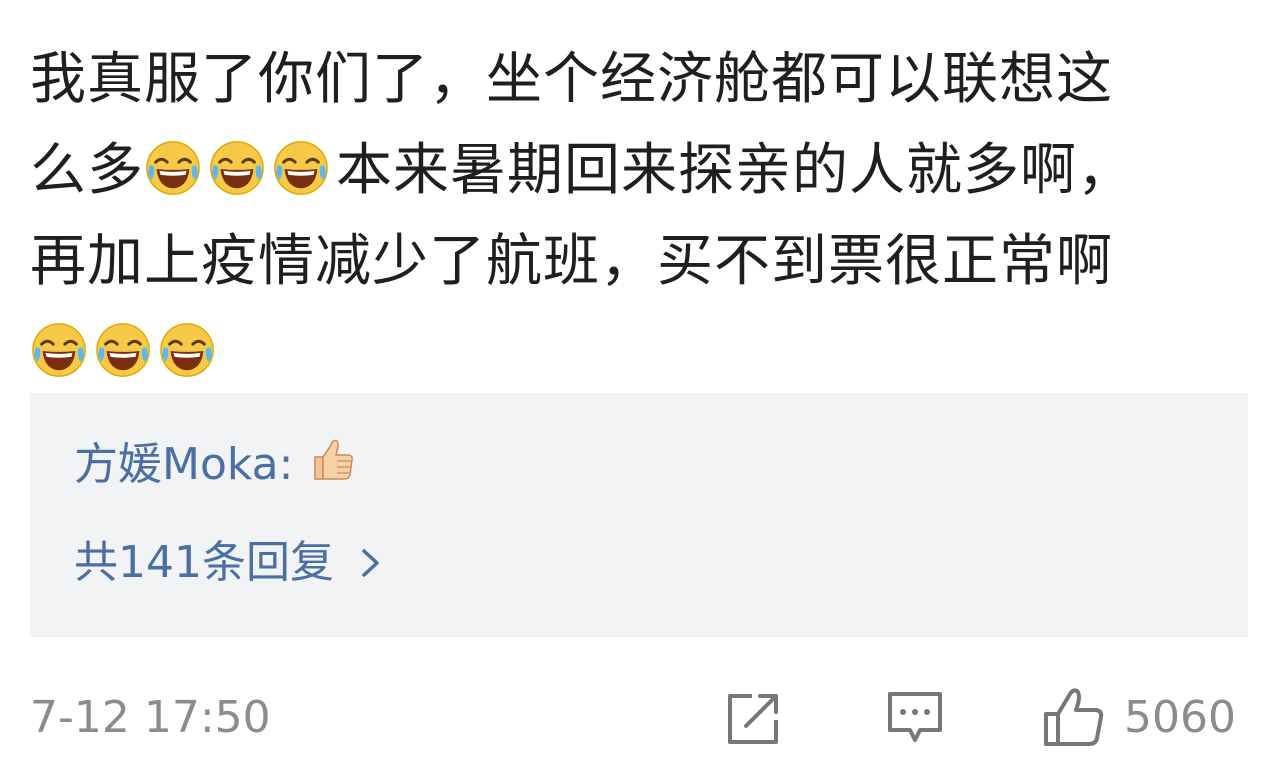  Describe the element at coordinates (571, 79) in the screenshot. I see `comment-line-1: 我真服了你们了，坐个经济舱都可以联想这` at that location.